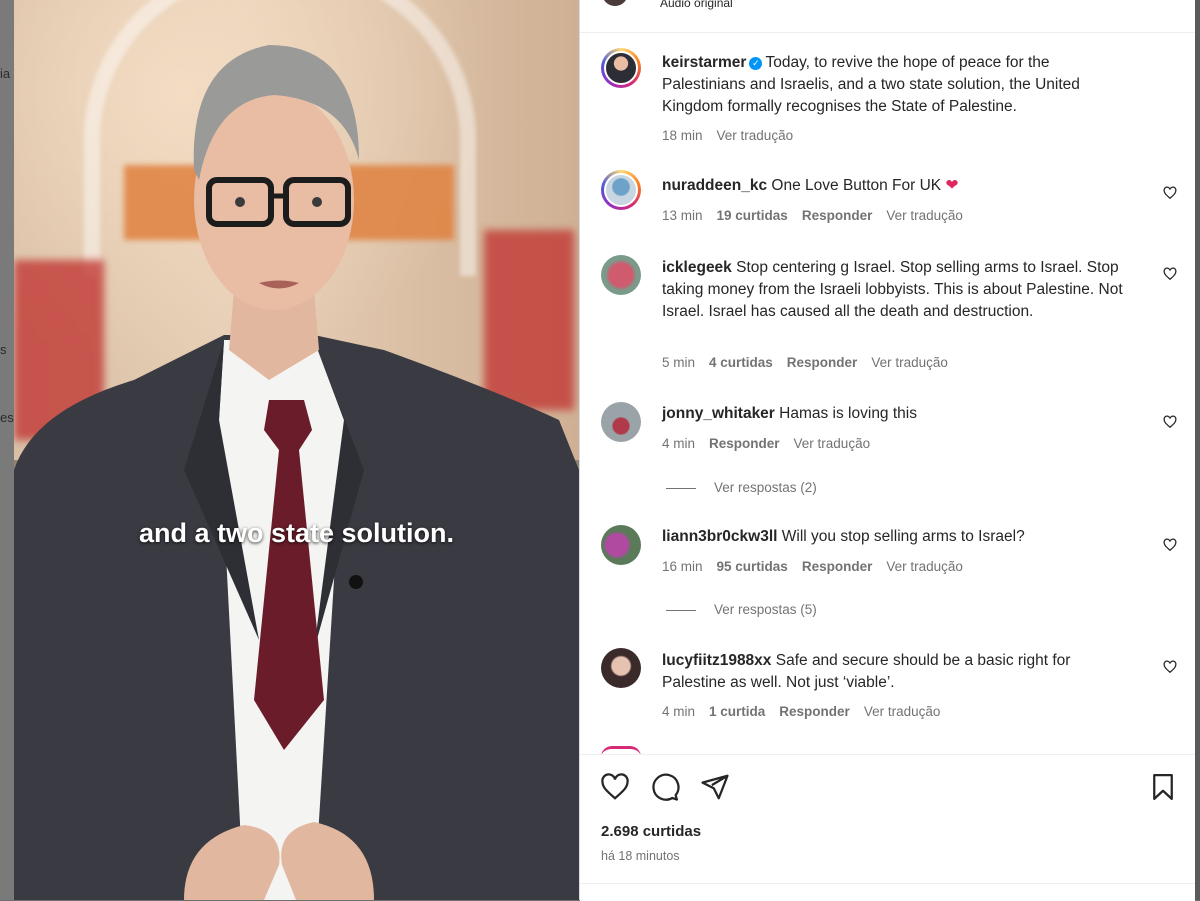 The width and height of the screenshot is (1200, 901). What do you see at coordinates (5, 73) in the screenshot?
I see `background-text-fragment: ia` at bounding box center [5, 73].